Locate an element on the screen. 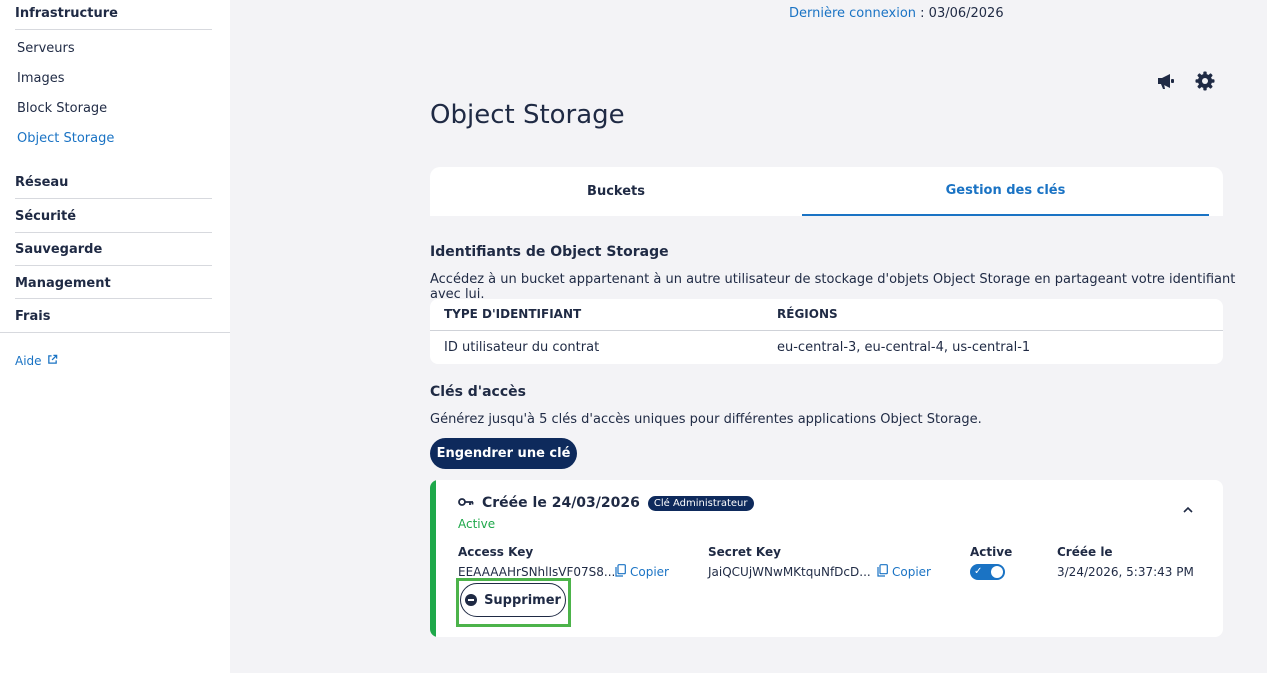 This screenshot has height=673, width=1267. sidebar-item-images: Images is located at coordinates (41, 78).